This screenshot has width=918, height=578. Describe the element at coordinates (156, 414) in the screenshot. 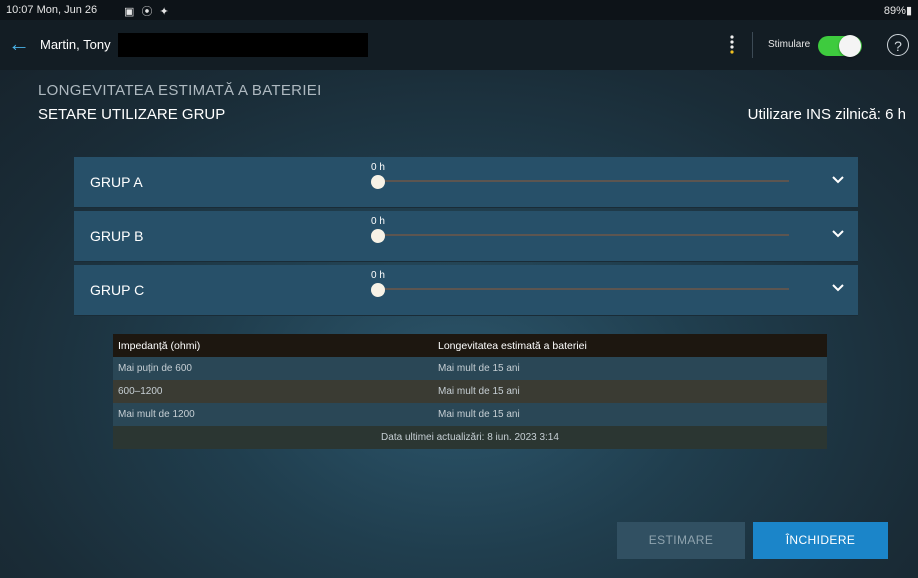

I see `table-cell: Mai mult de 1200` at that location.